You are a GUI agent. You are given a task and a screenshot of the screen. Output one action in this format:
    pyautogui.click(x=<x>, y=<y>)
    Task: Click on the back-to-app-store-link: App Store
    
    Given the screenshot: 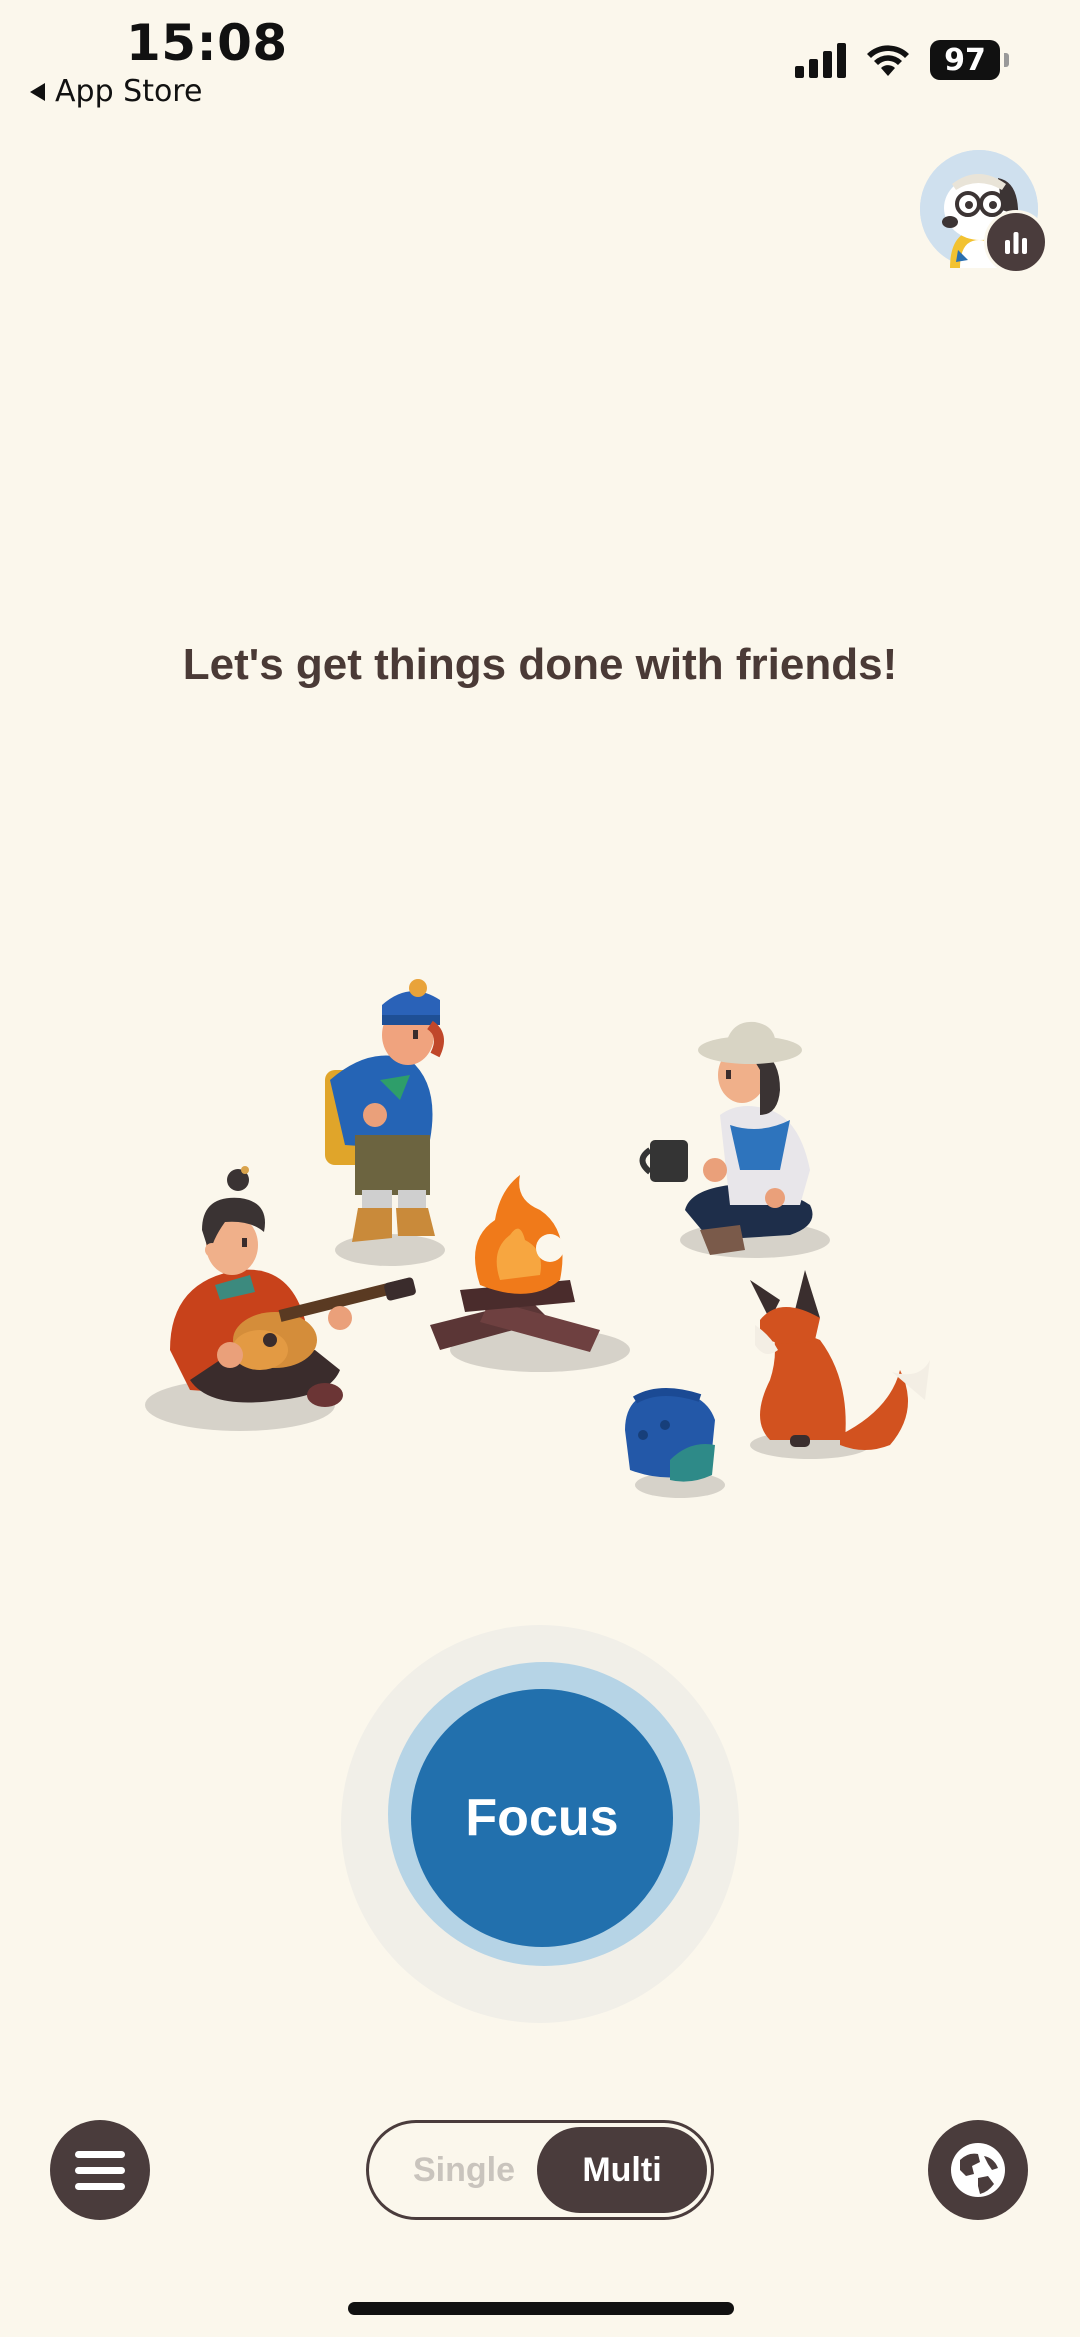 What is the action you would take?
    pyautogui.click(x=116, y=91)
    